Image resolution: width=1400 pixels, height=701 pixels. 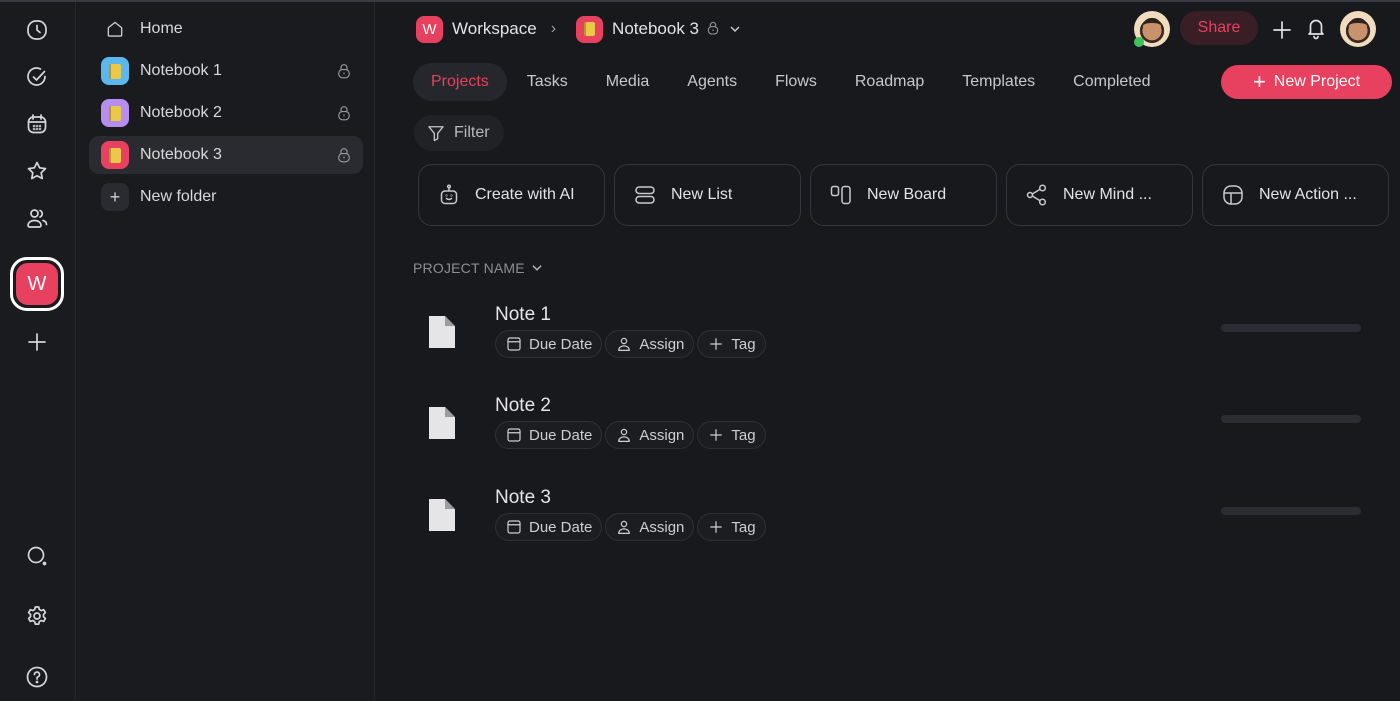 What do you see at coordinates (523, 315) in the screenshot?
I see `project-title: Note 1` at bounding box center [523, 315].